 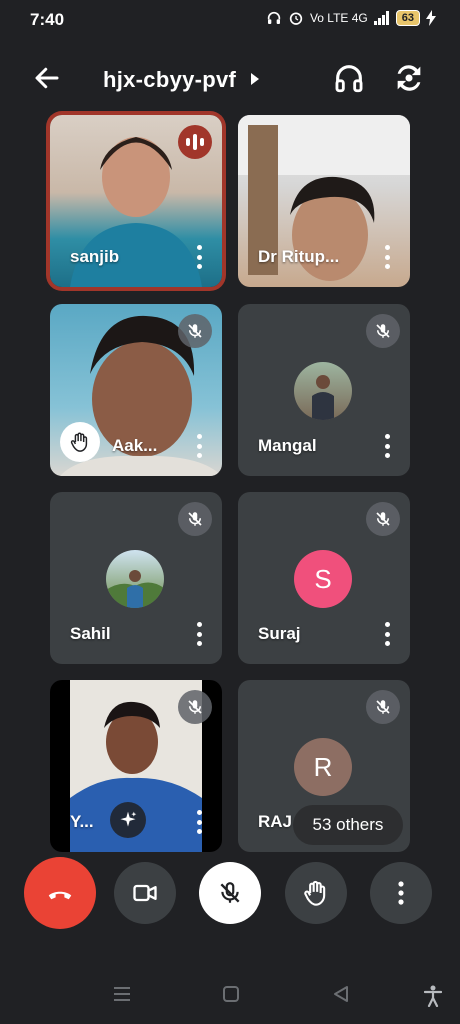 I want to click on sparkle-icon, so click(x=128, y=820).